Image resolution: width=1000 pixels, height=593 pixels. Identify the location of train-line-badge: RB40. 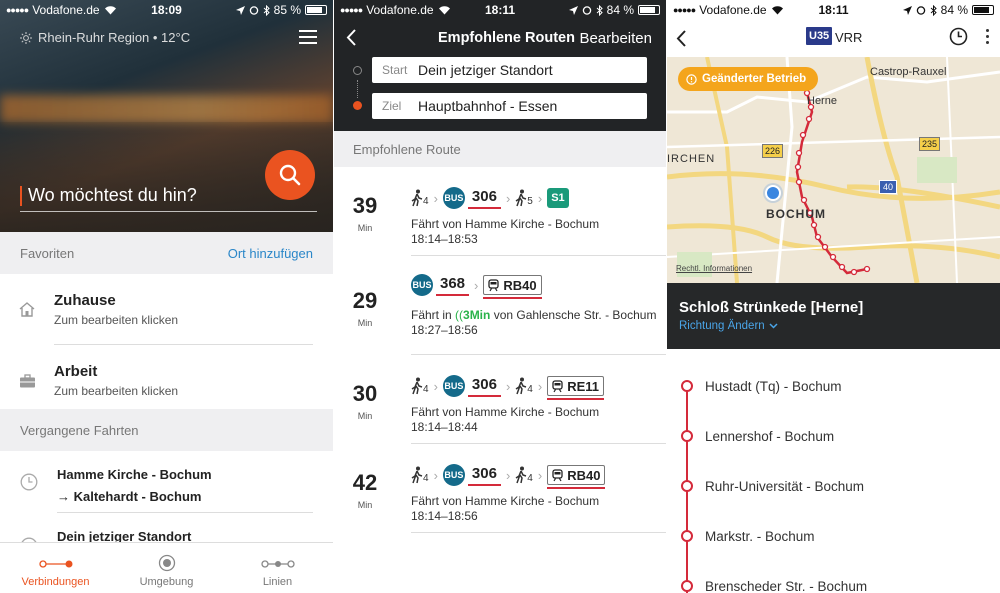
(512, 287).